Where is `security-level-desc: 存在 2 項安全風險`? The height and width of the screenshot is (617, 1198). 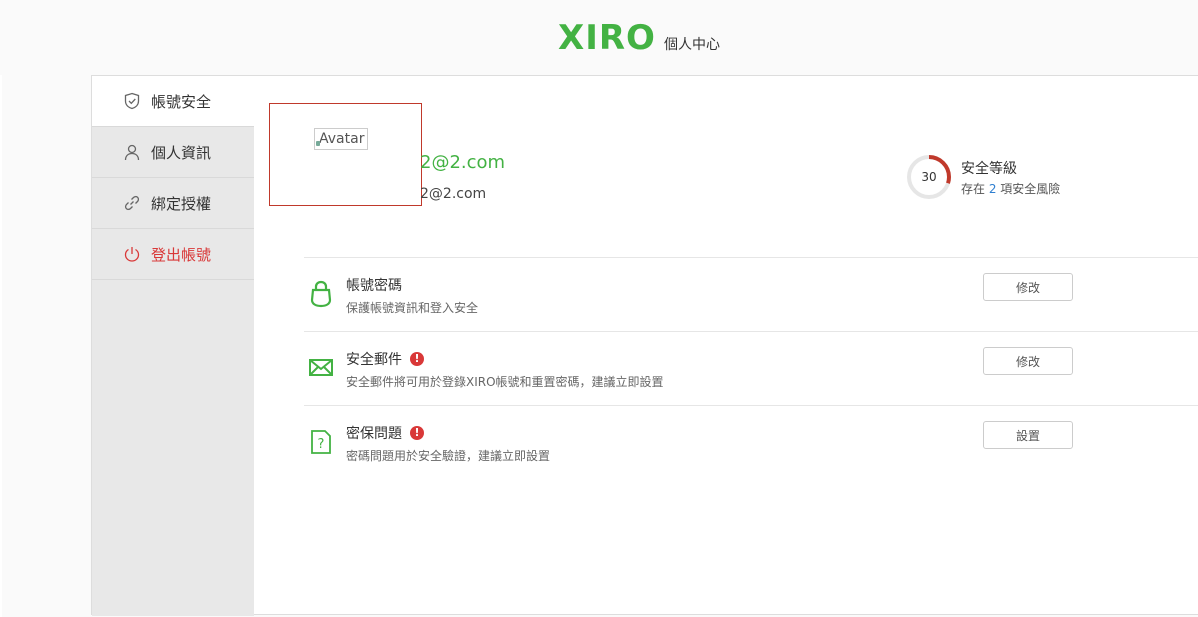
security-level-desc: 存在 2 項安全風險 is located at coordinates (1010, 188).